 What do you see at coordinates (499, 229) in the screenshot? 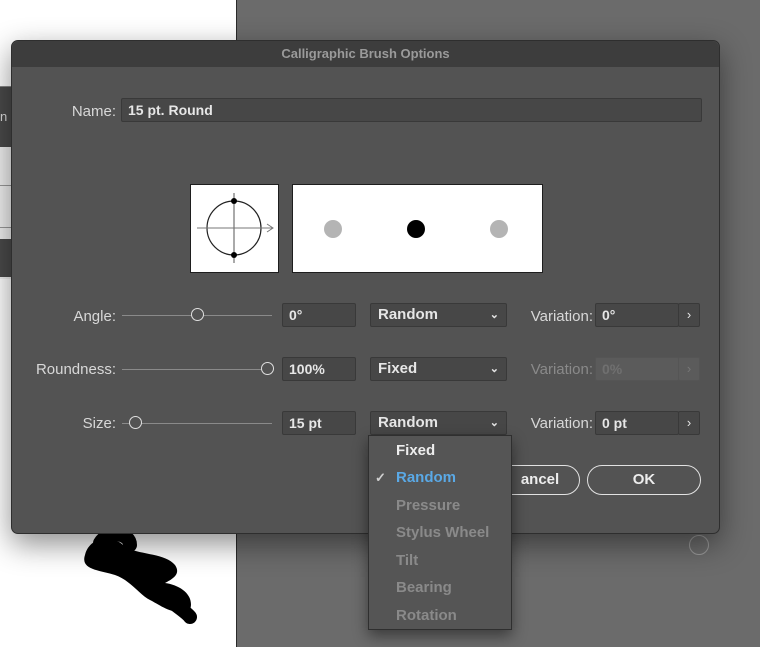
I see `preview-max-dot` at bounding box center [499, 229].